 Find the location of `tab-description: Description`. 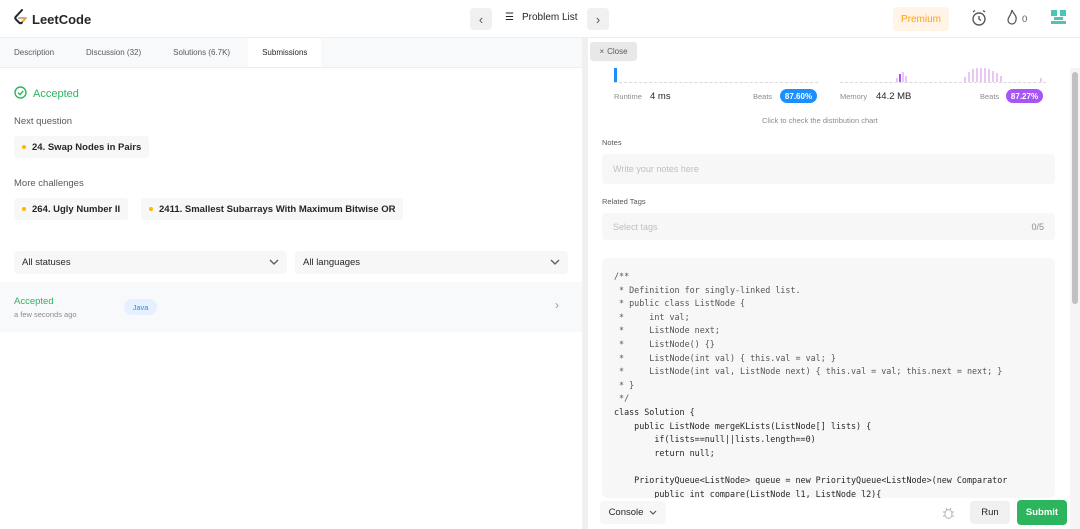

tab-description: Description is located at coordinates (34, 52).